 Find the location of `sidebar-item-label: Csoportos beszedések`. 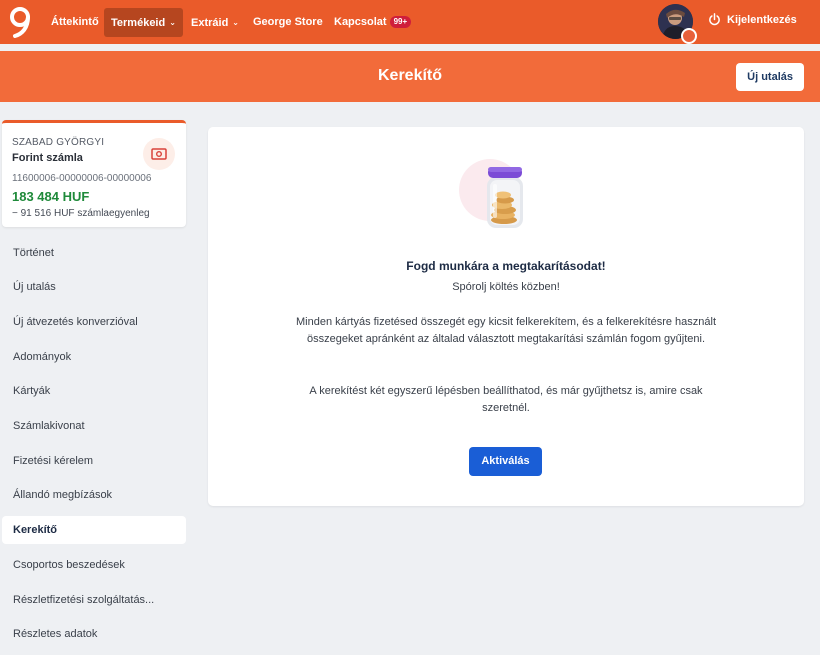

sidebar-item-label: Csoportos beszedések is located at coordinates (69, 565).